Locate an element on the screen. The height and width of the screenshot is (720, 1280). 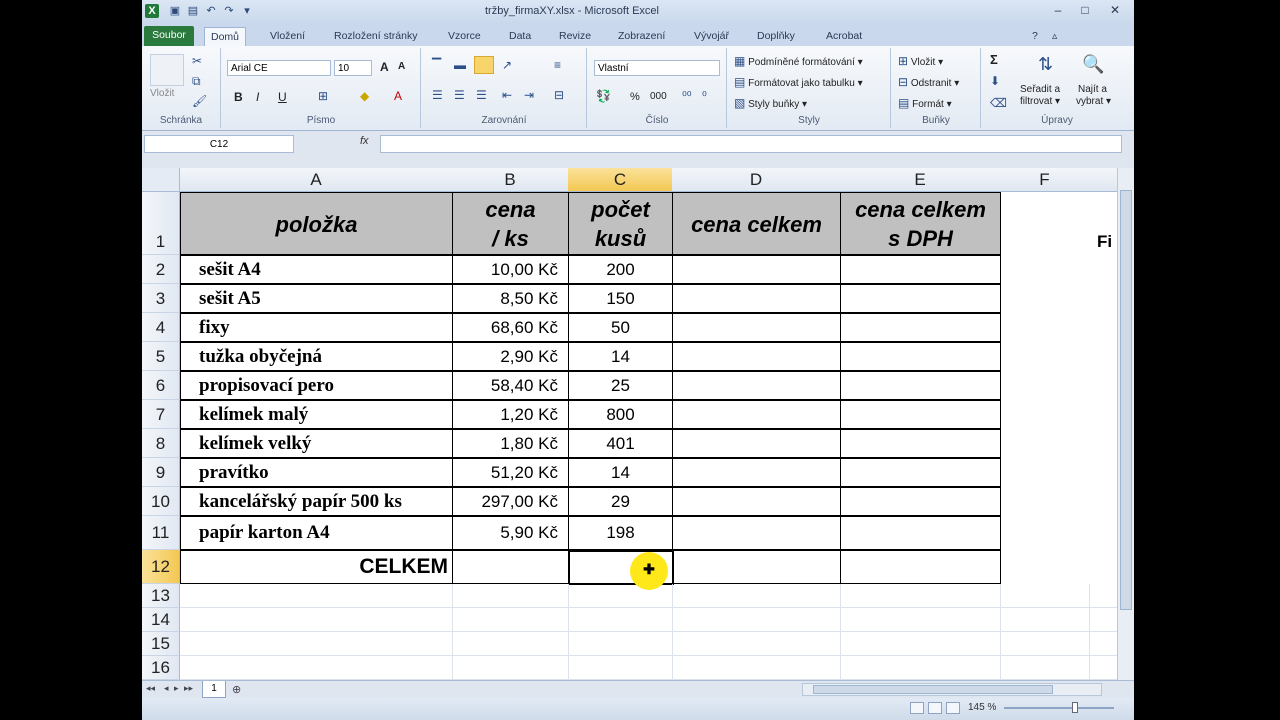
tab-formulas: Vzorce is located at coordinates (464, 36).